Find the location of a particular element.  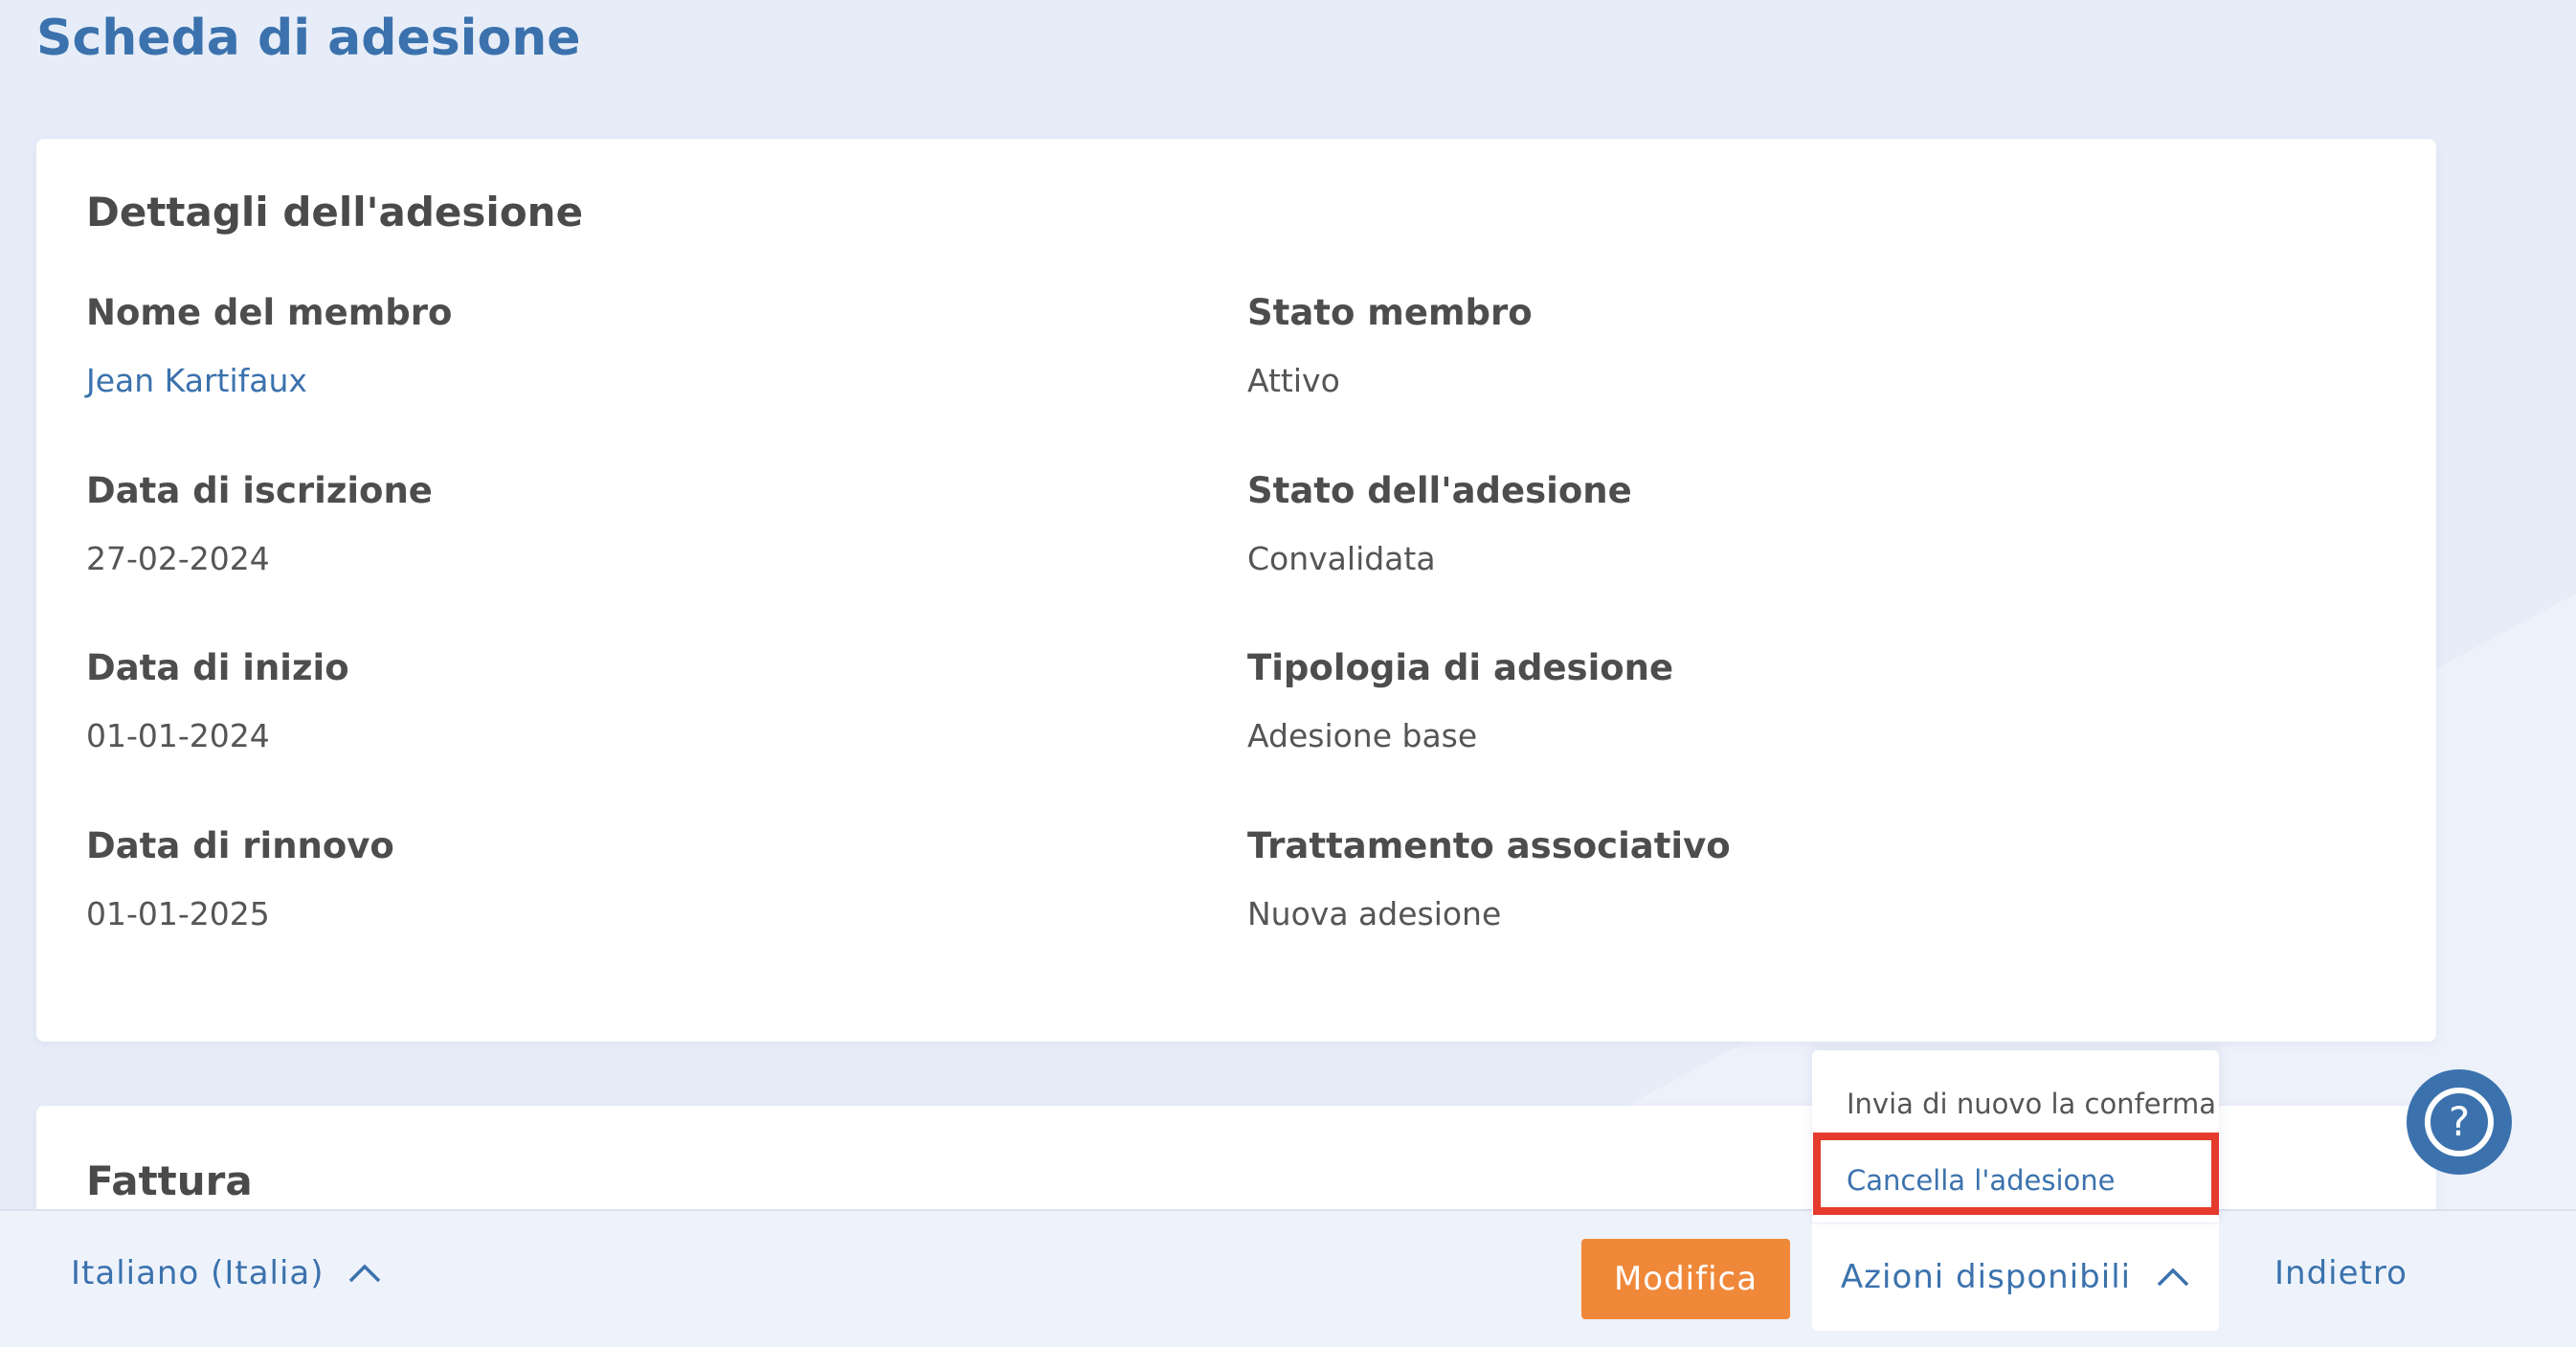

membership-status-value: Convalidata is located at coordinates (1341, 559).